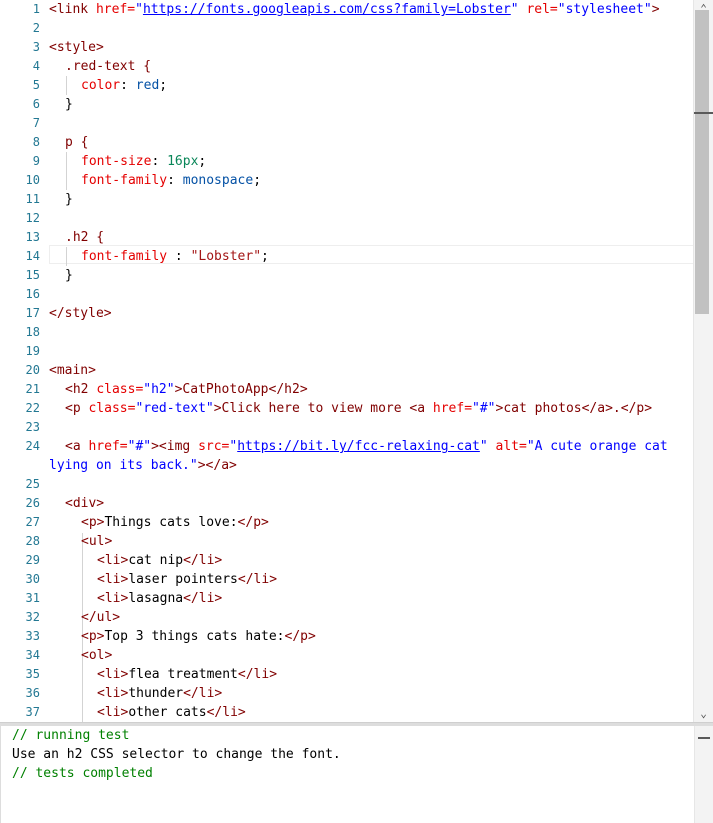 Image resolution: width=713 pixels, height=823 pixels. Describe the element at coordinates (36, 104) in the screenshot. I see `line-number: 6` at that location.